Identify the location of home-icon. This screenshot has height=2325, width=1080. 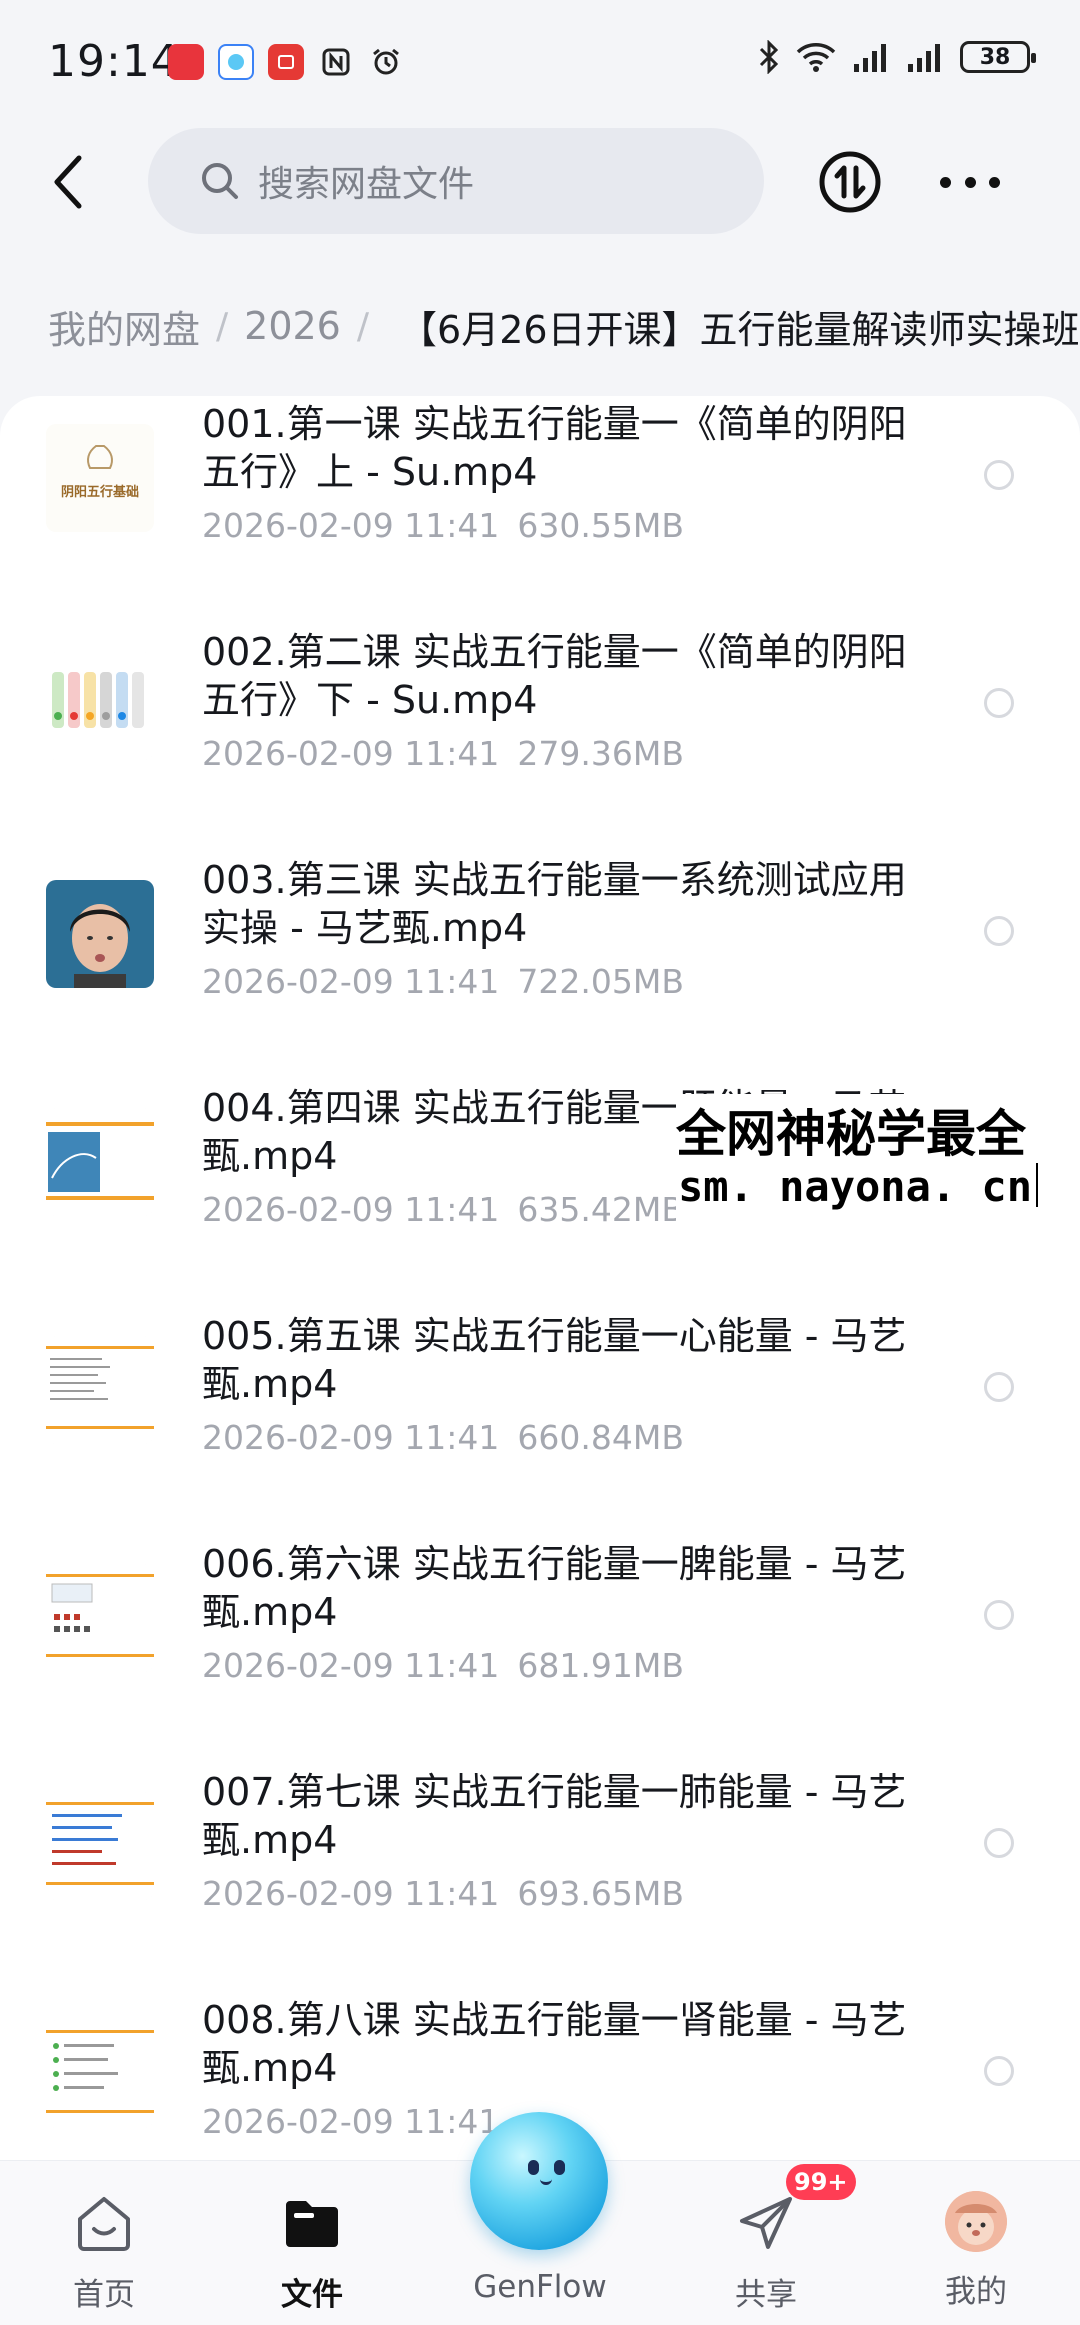
(104, 2223).